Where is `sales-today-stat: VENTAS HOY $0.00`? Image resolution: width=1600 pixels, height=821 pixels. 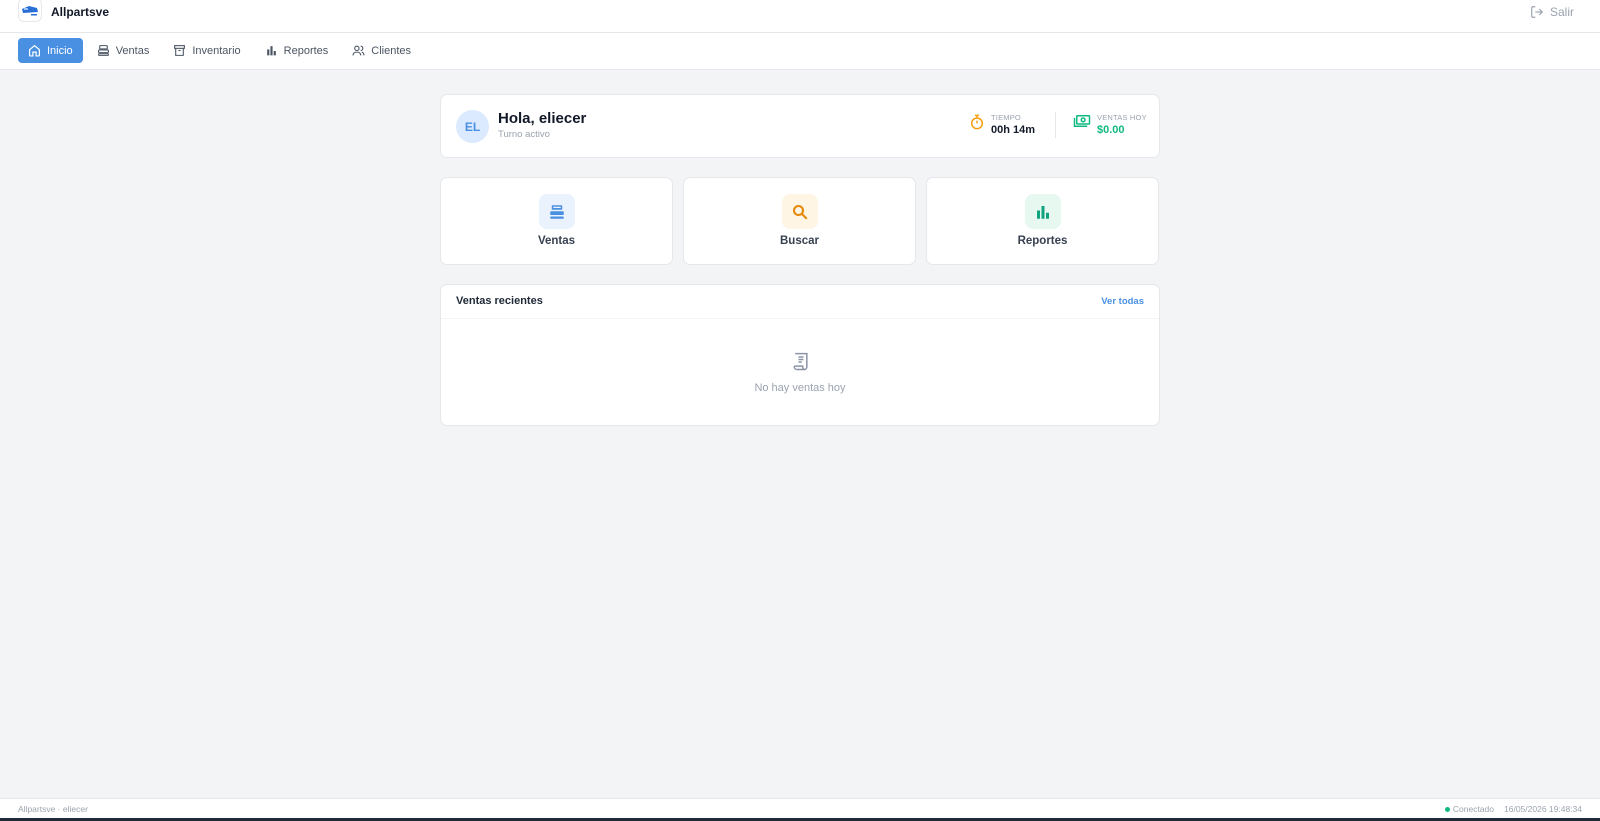
sales-today-stat: VENTAS HOY $0.00 is located at coordinates (1110, 124).